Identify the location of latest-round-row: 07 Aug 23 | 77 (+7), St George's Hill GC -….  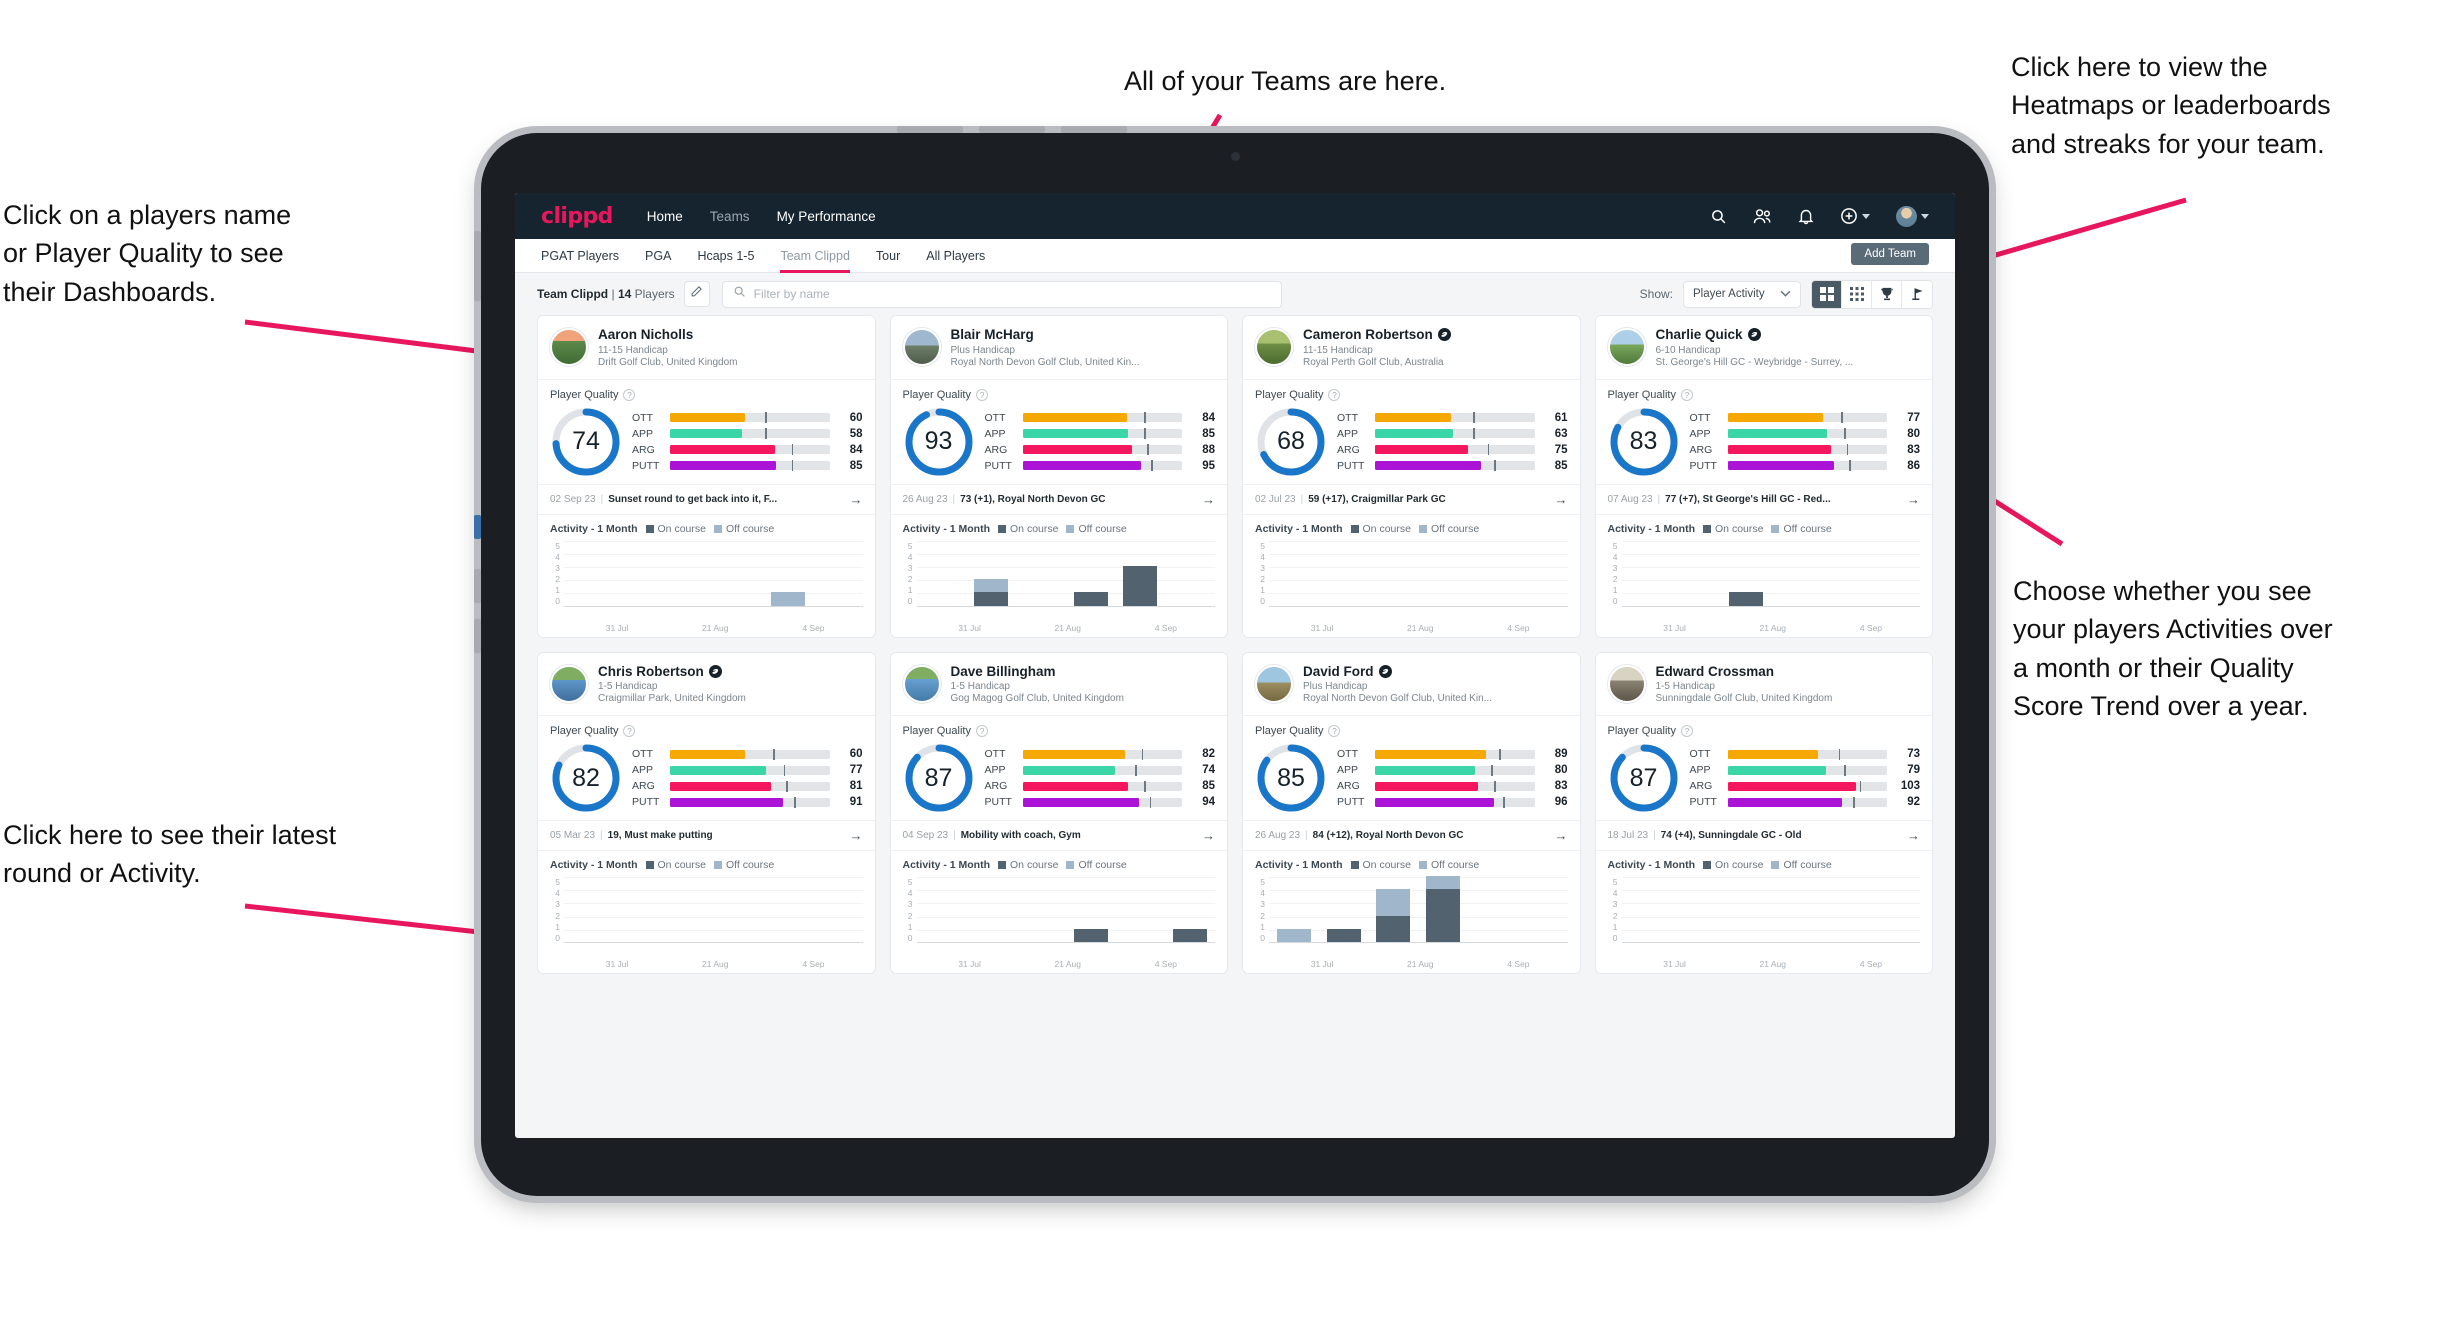
(1763, 500).